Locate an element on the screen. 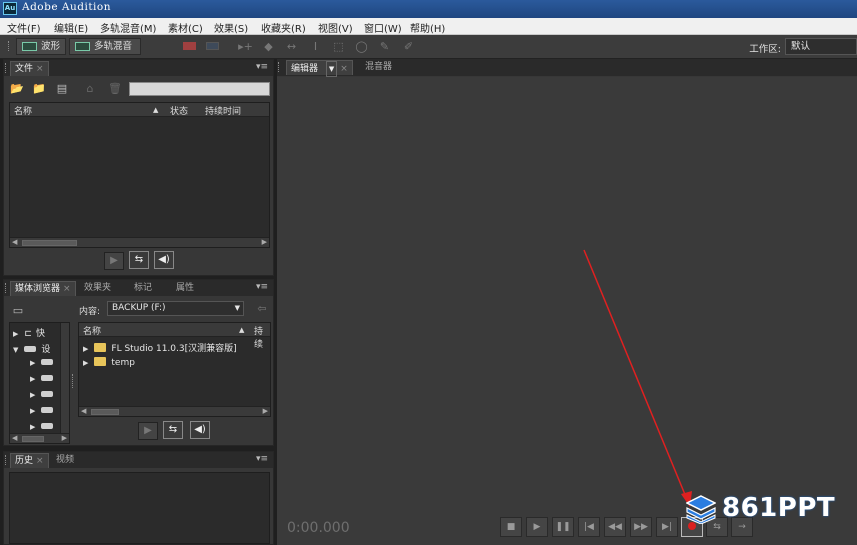  tree-vscrollbar is located at coordinates (64, 378).